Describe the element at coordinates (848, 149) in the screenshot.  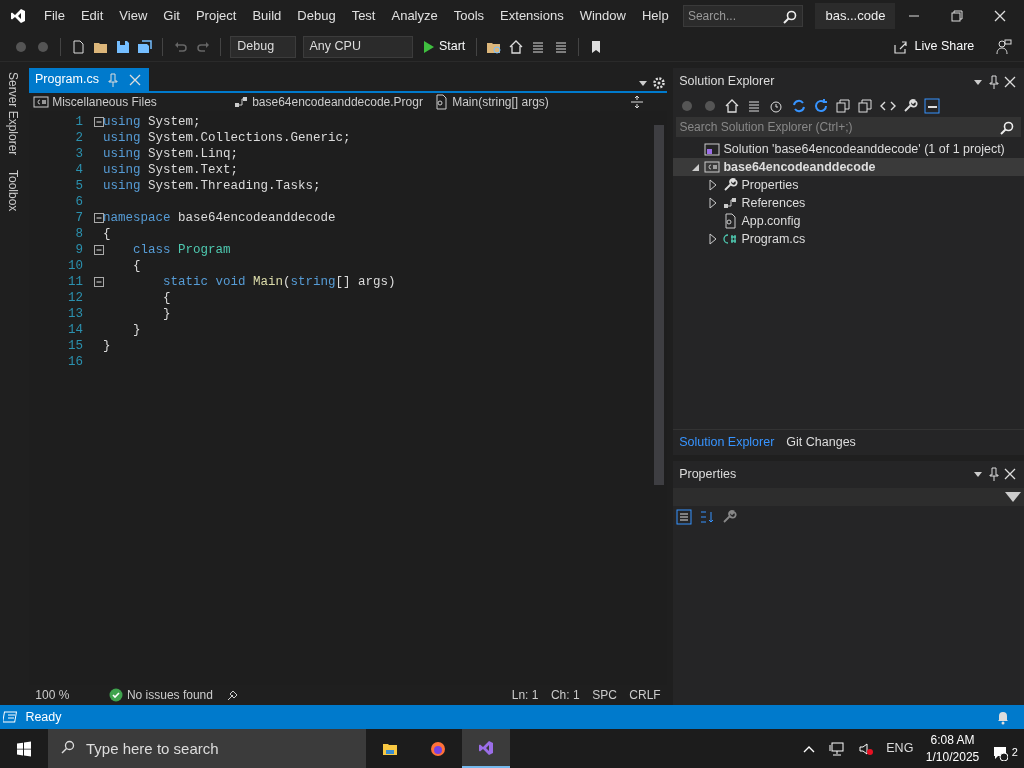
I see `tree-item: Solution 'base64encodeanddecode' (1 of 1 project)` at that location.